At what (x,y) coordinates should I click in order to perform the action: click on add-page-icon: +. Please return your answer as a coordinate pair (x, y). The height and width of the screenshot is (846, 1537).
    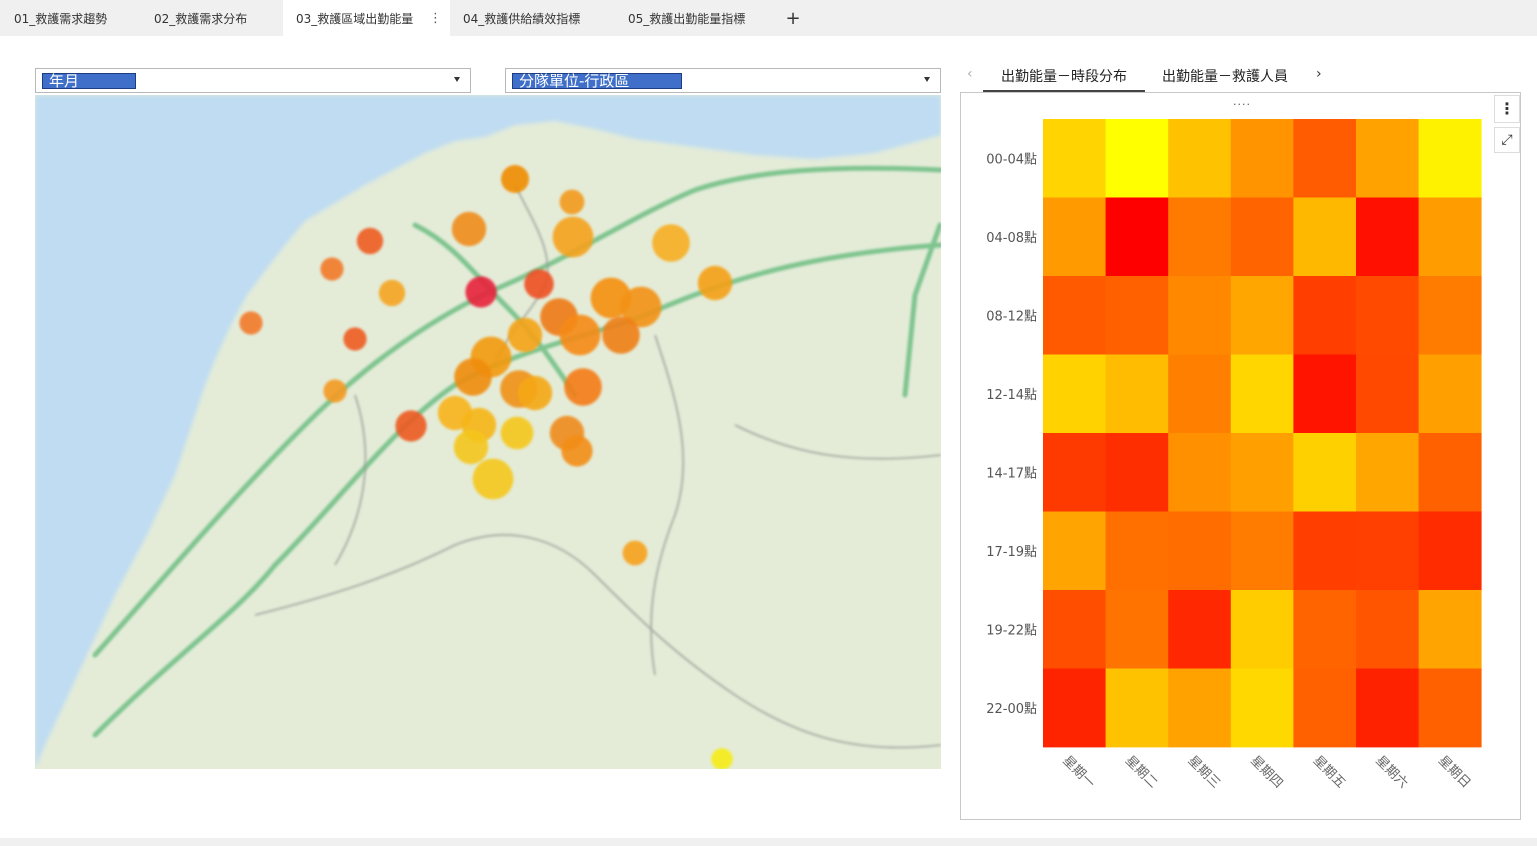
    Looking at the image, I should click on (793, 18).